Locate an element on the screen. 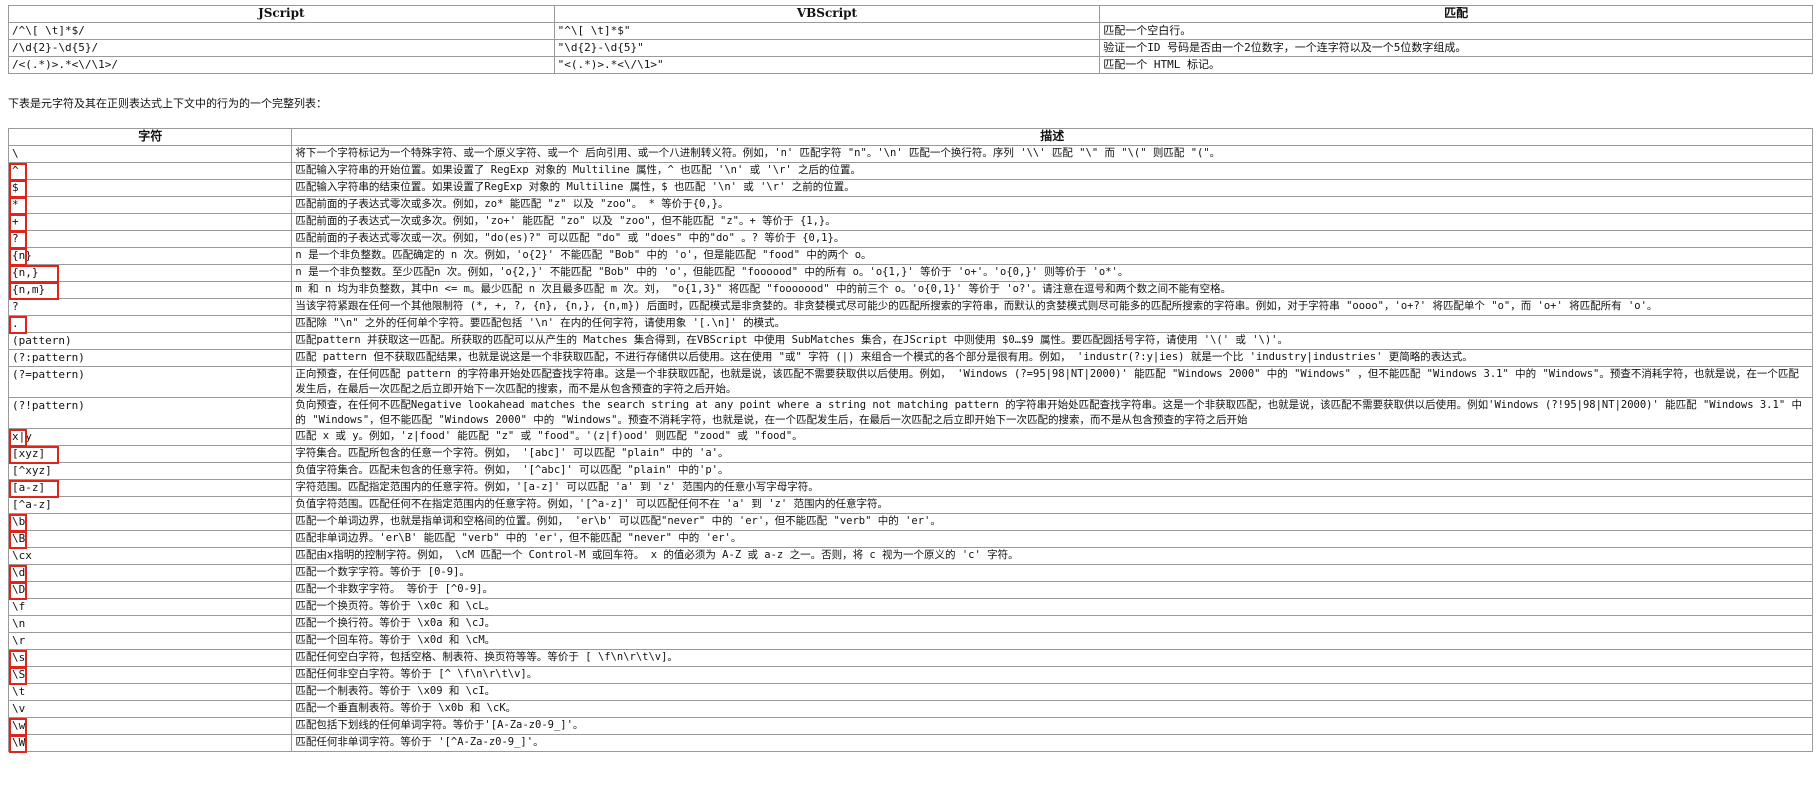 Image resolution: width=1819 pixels, height=791 pixels. character-cell: . is located at coordinates (150, 324).